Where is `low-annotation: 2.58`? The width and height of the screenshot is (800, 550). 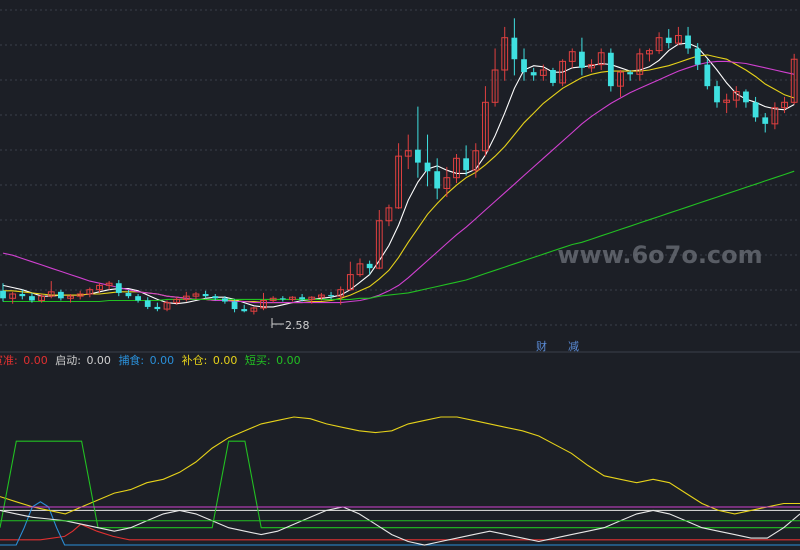 low-annotation: 2.58 is located at coordinates (290, 325).